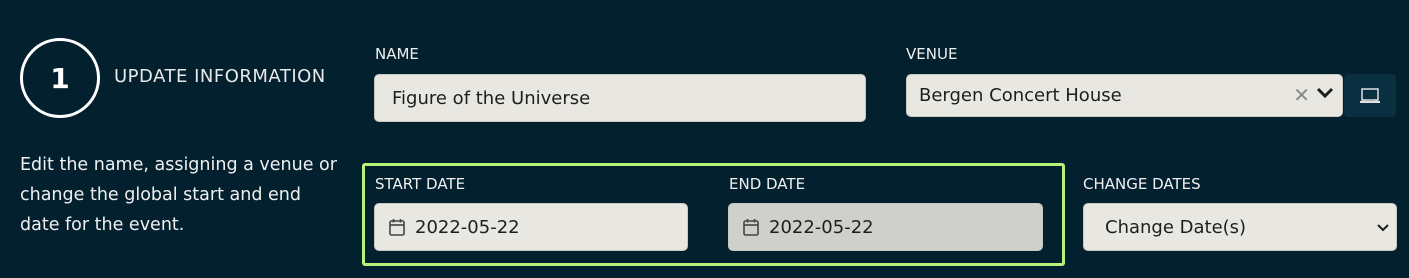 This screenshot has height=278, width=1409. Describe the element at coordinates (1301, 95) in the screenshot. I see `clear-icon: ✕` at that location.